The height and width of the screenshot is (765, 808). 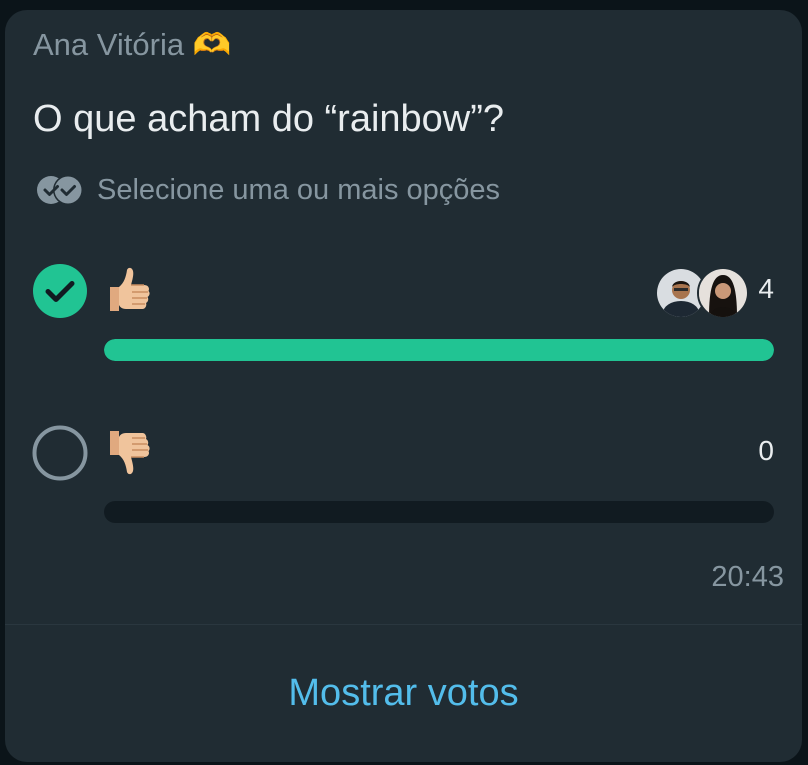 I want to click on message-timestamp: 20:43, so click(x=747, y=577).